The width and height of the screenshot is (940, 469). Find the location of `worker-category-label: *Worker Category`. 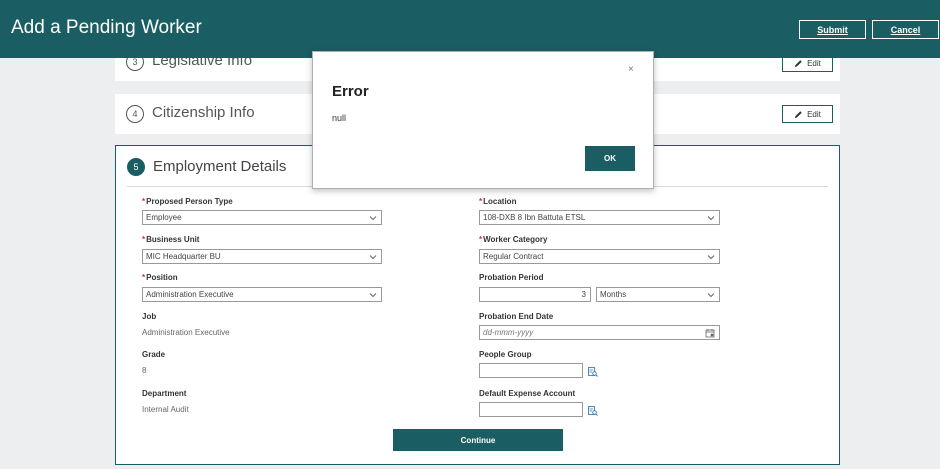

worker-category-label: *Worker Category is located at coordinates (513, 239).